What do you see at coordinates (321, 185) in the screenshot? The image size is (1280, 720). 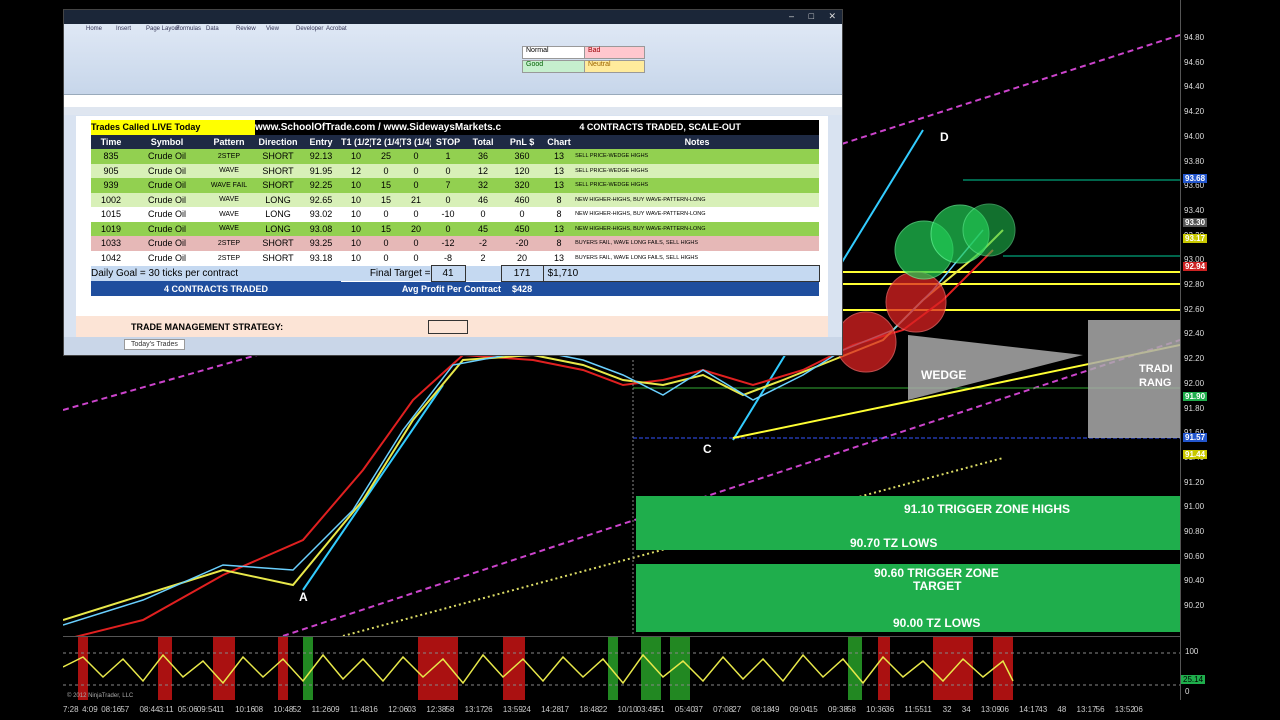 I see `cell-entry: 92.25` at bounding box center [321, 185].